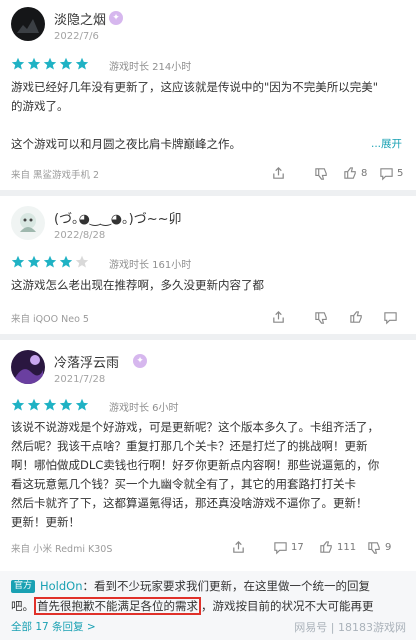 The width and height of the screenshot is (416, 640). Describe the element at coordinates (80, 18) in the screenshot. I see `username: 淡隐之烟` at that location.